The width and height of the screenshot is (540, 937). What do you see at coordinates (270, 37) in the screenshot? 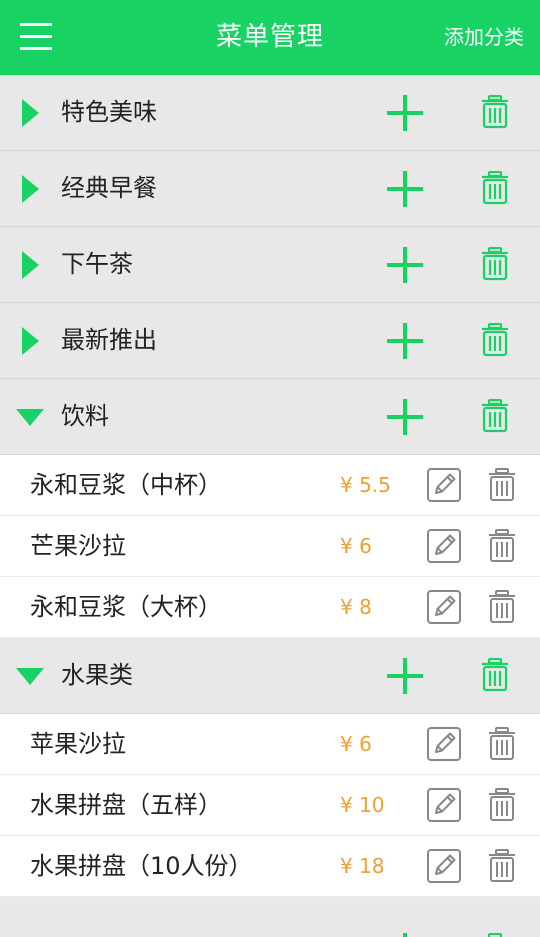
I see `app-header: 菜单管理 添加分类` at bounding box center [270, 37].